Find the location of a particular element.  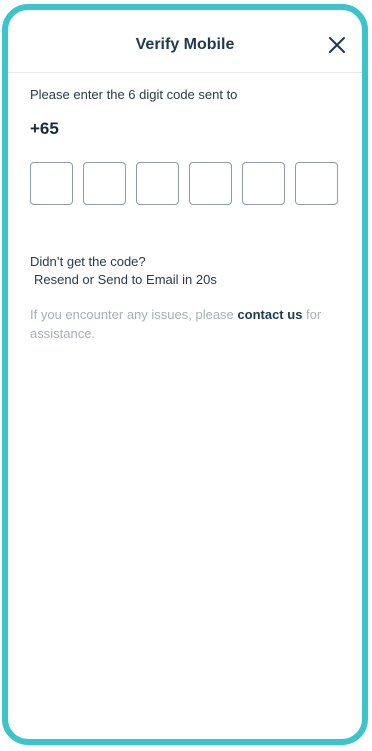

resend-question: Didn’t get the code? is located at coordinates (88, 261).